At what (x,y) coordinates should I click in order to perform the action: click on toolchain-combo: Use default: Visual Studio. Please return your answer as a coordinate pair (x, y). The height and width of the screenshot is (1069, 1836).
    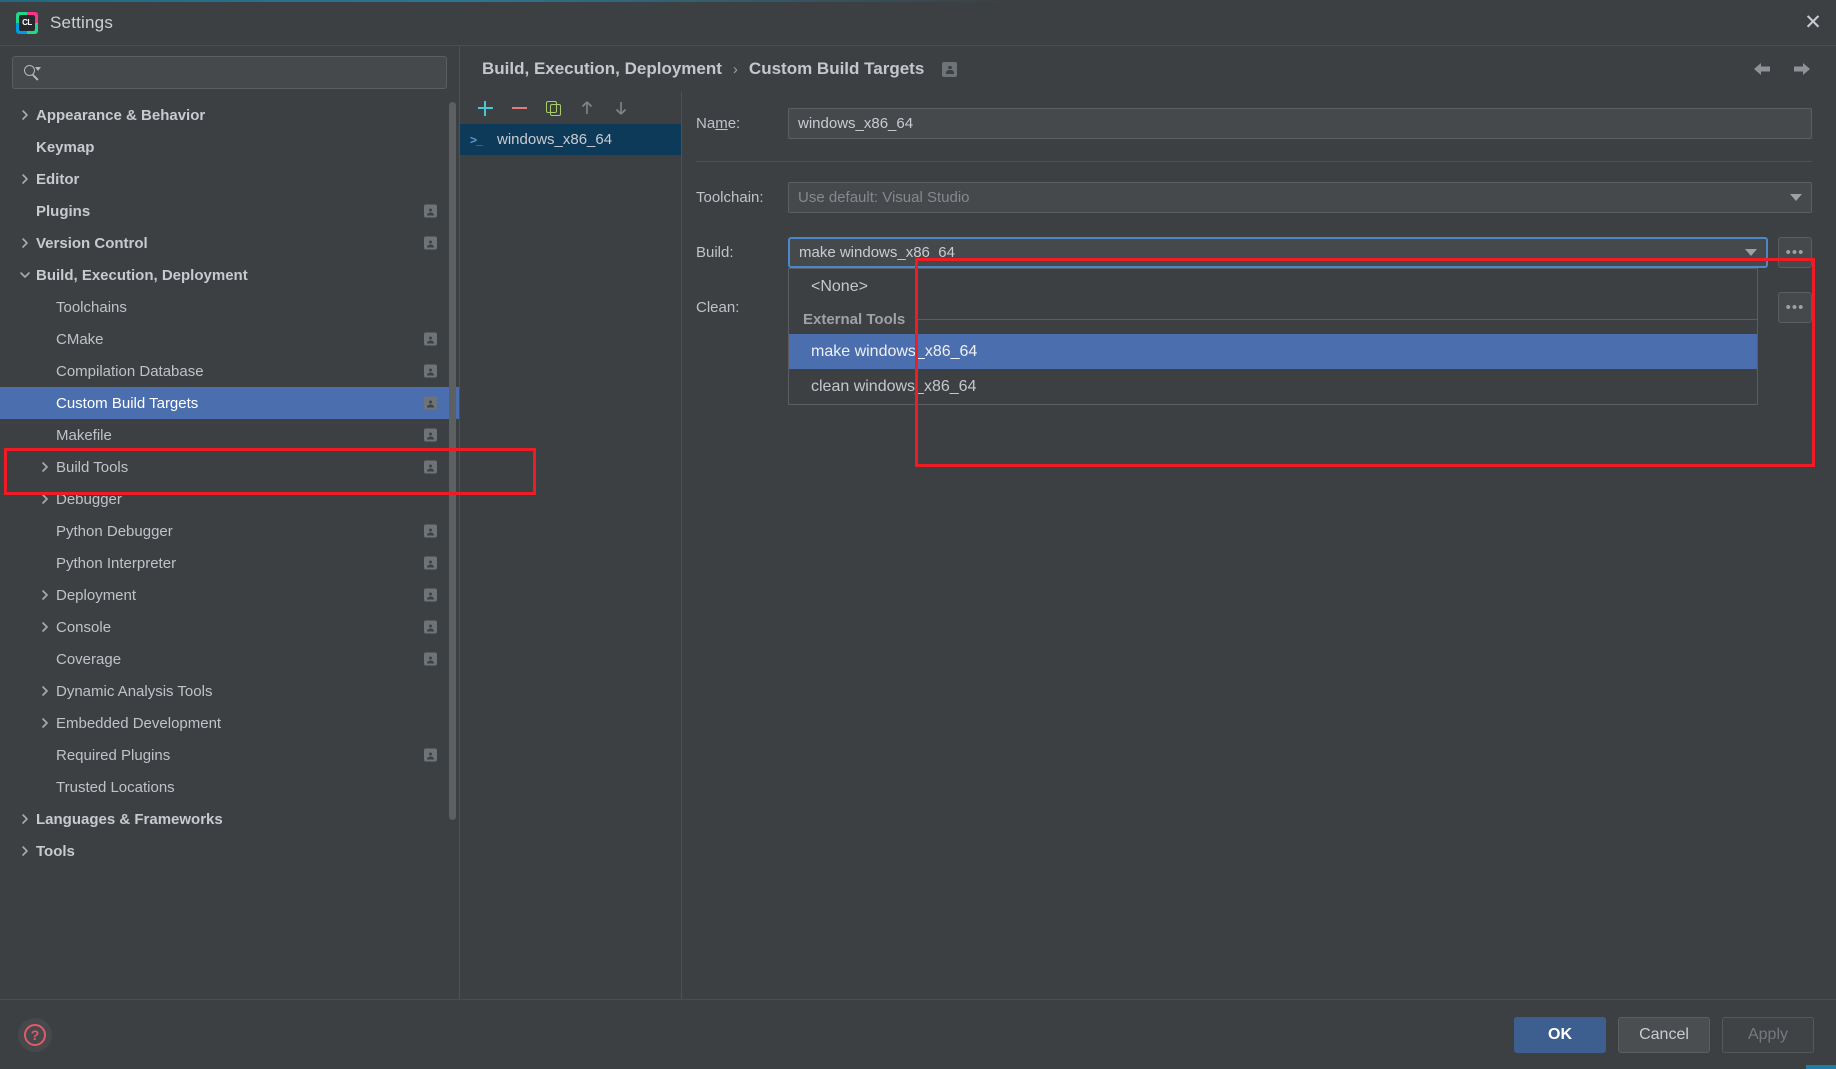
    Looking at the image, I should click on (1300, 197).